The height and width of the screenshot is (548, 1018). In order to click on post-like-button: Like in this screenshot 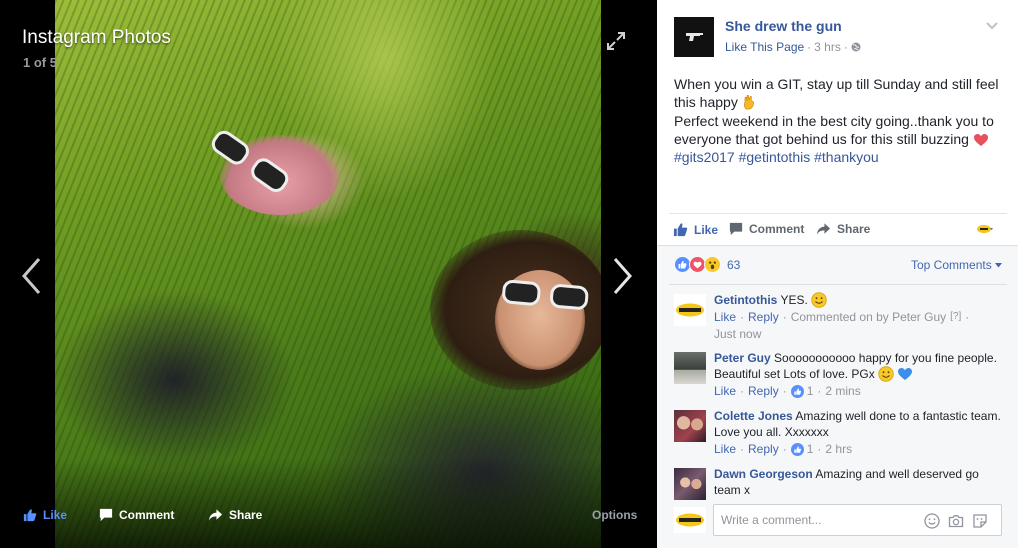, I will do `click(695, 229)`.